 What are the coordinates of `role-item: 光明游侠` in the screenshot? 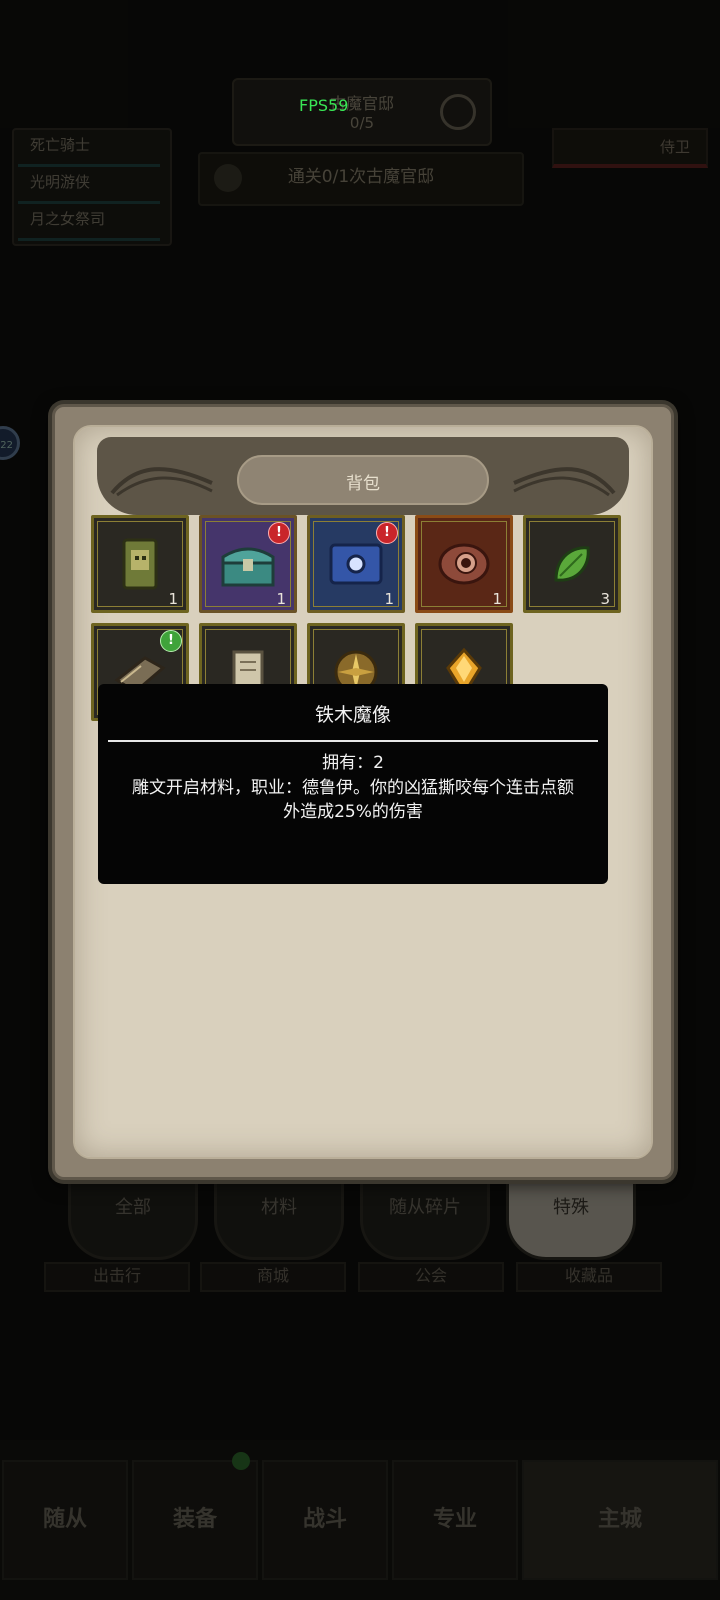 It's located at (89, 185).